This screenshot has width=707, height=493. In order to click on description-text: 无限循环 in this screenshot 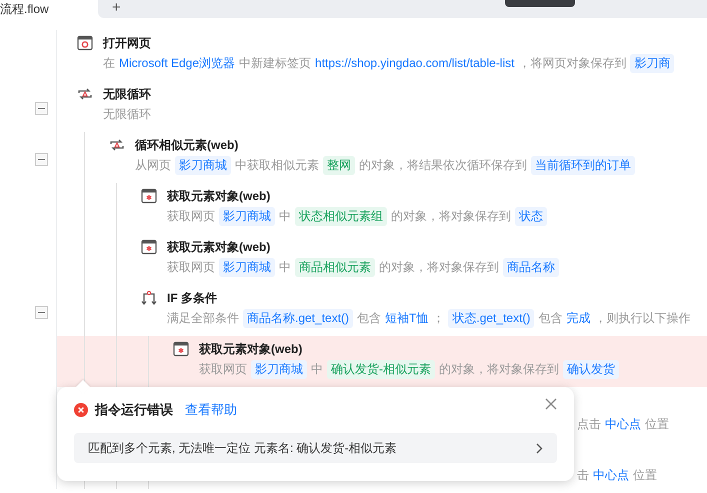, I will do `click(127, 114)`.